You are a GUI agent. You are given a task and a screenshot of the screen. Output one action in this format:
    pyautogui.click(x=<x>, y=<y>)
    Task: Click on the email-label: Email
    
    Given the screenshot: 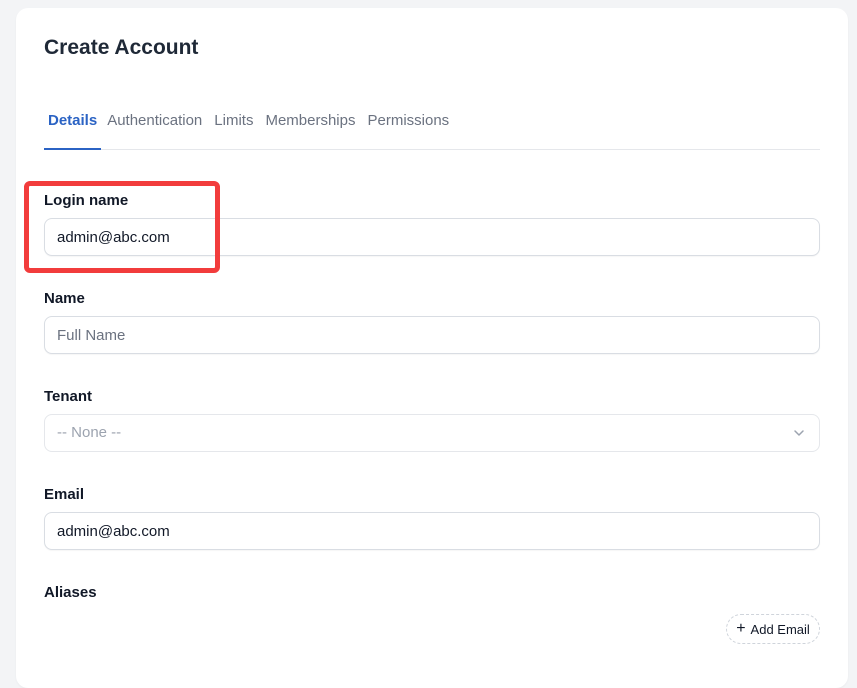 What is the action you would take?
    pyautogui.click(x=64, y=494)
    